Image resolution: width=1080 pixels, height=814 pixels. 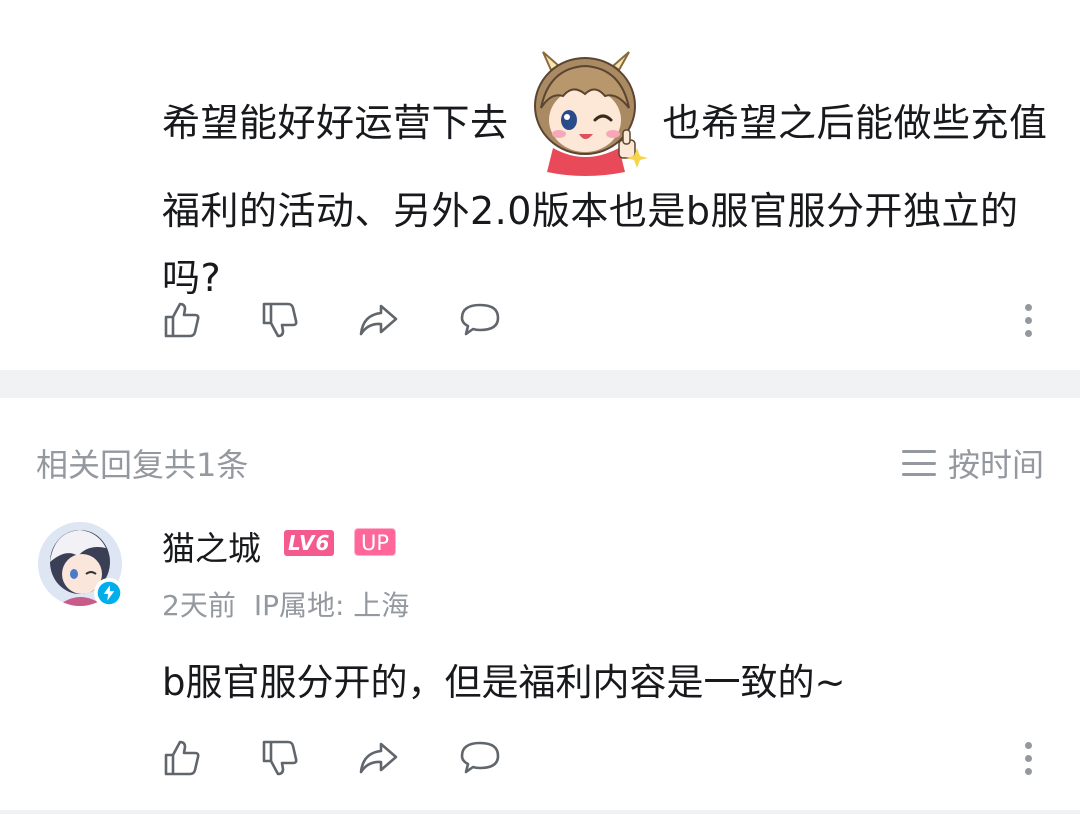 I want to click on sort-lines-icon, so click(x=918, y=463).